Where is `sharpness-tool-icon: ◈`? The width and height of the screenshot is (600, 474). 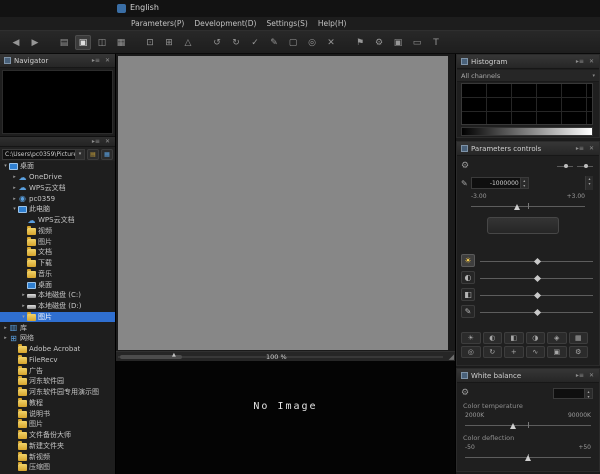
sharpness-tool-icon: ◈ is located at coordinates (557, 338).